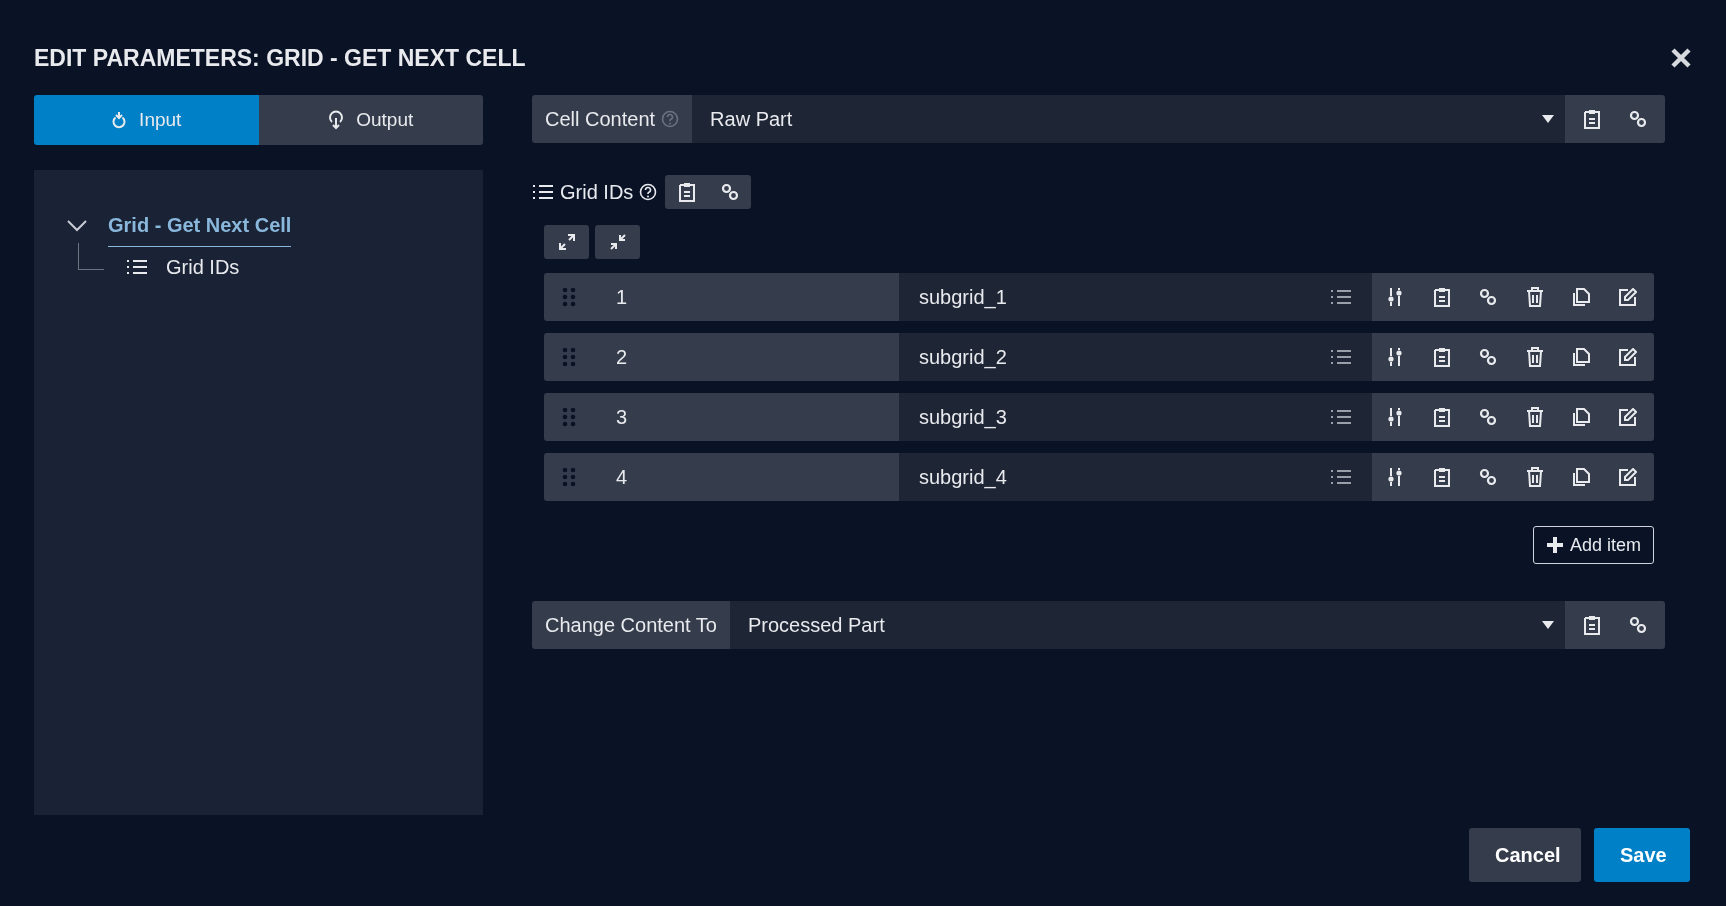  I want to click on plus-icon, so click(1554, 545).